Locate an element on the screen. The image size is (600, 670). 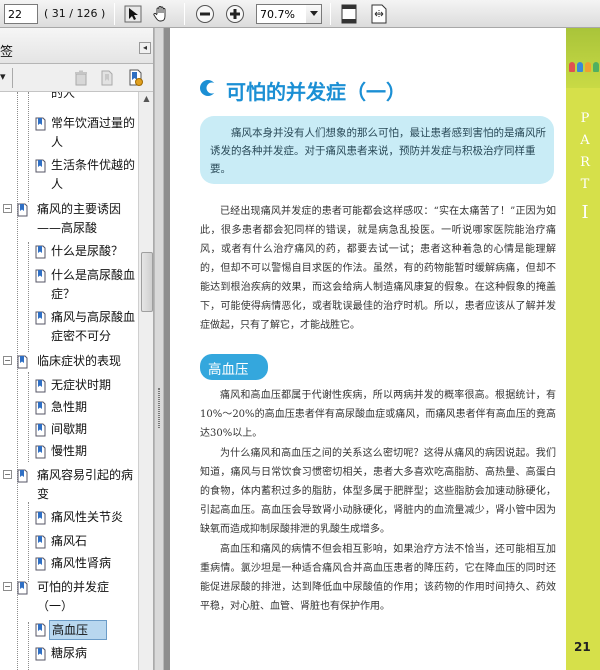
zoom-dropdown-button is located at coordinates (314, 14).